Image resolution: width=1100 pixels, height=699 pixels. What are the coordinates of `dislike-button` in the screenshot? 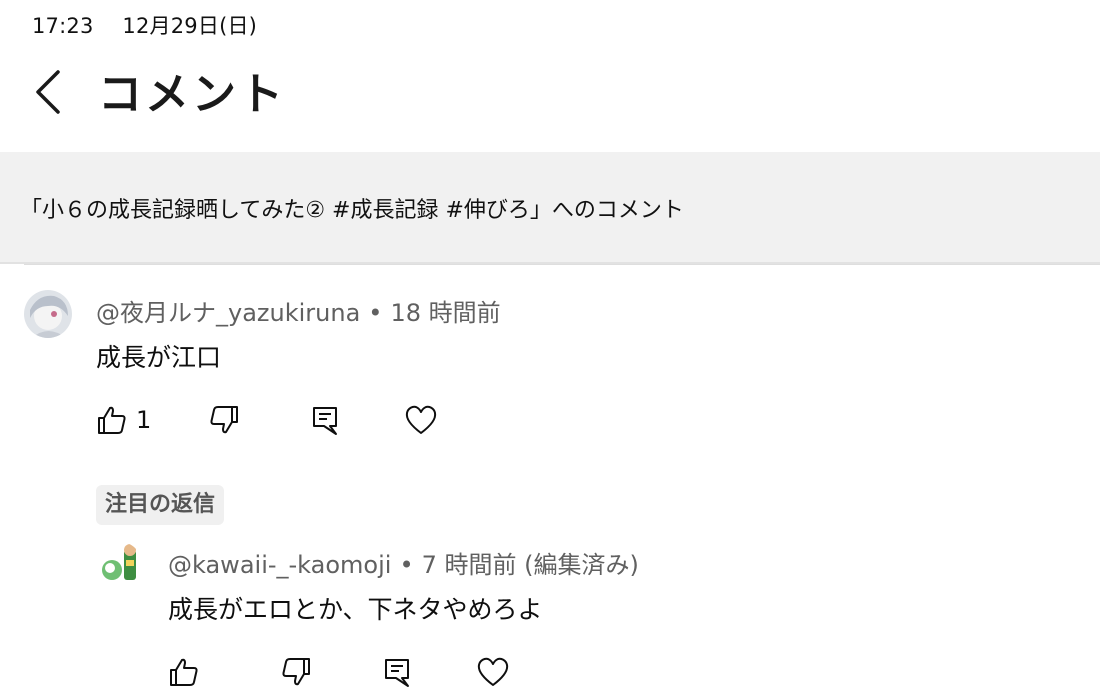 It's located at (224, 420).